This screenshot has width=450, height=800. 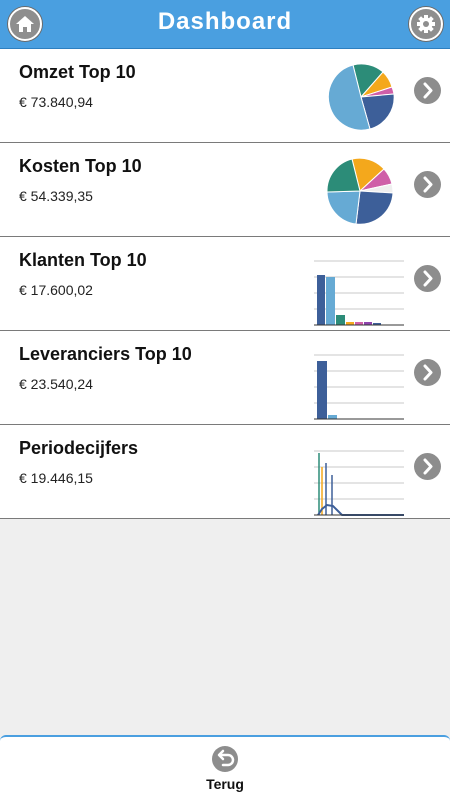 I want to click on line-chart-thumbnail, so click(x=359, y=483).